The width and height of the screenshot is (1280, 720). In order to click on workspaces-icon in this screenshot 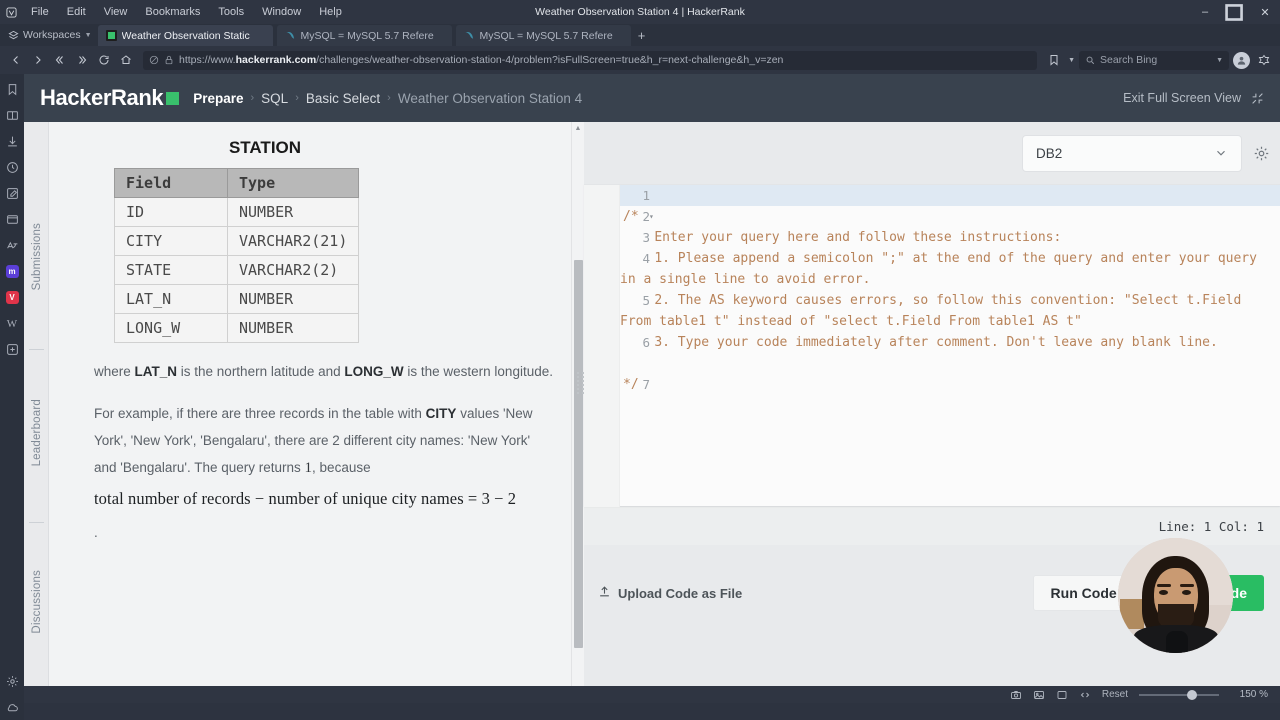, I will do `click(13, 35)`.